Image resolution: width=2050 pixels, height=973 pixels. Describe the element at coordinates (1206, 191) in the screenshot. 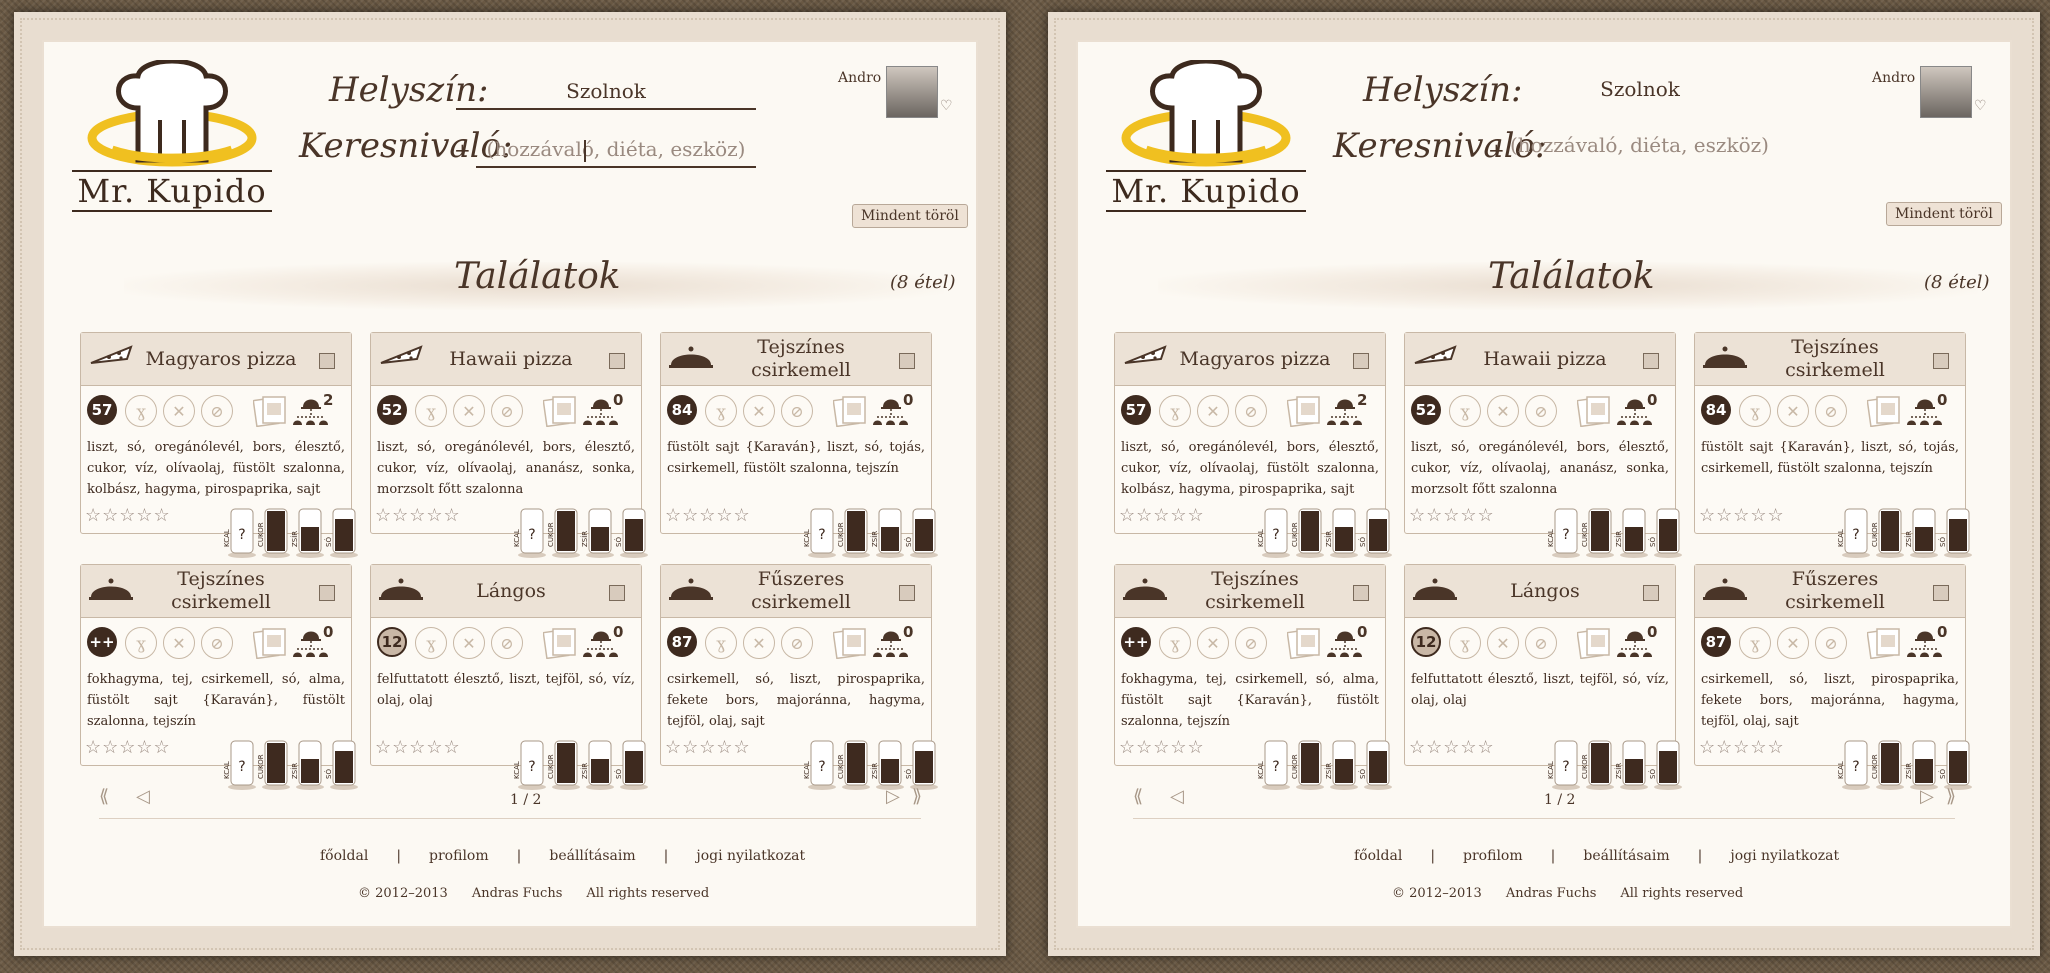

I see `logo-text: Mr. Kupido` at that location.